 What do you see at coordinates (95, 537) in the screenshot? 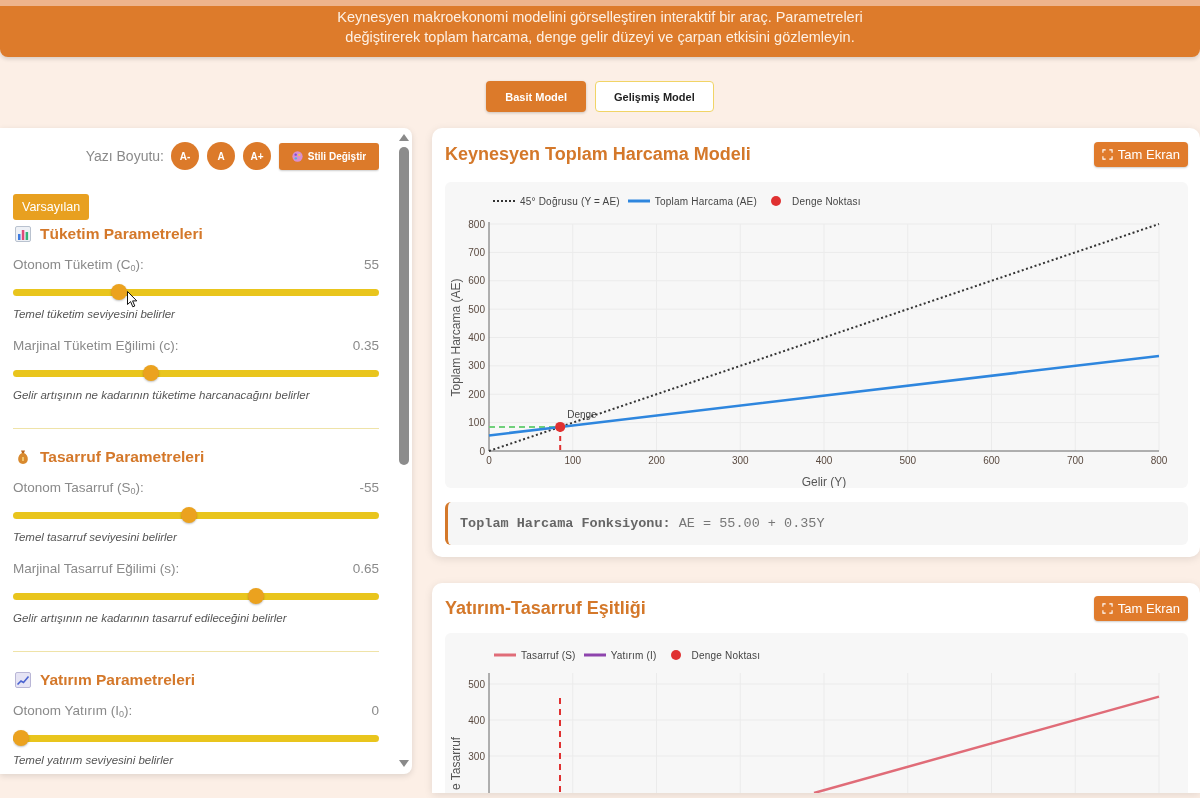
I see `parameter-description: Temel tasarruf seviyesini belirler` at bounding box center [95, 537].